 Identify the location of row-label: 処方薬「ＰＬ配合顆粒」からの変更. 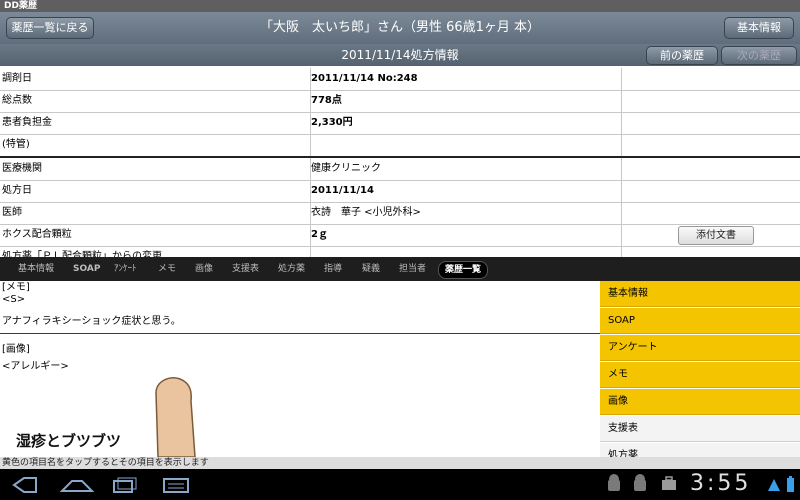
(82, 254).